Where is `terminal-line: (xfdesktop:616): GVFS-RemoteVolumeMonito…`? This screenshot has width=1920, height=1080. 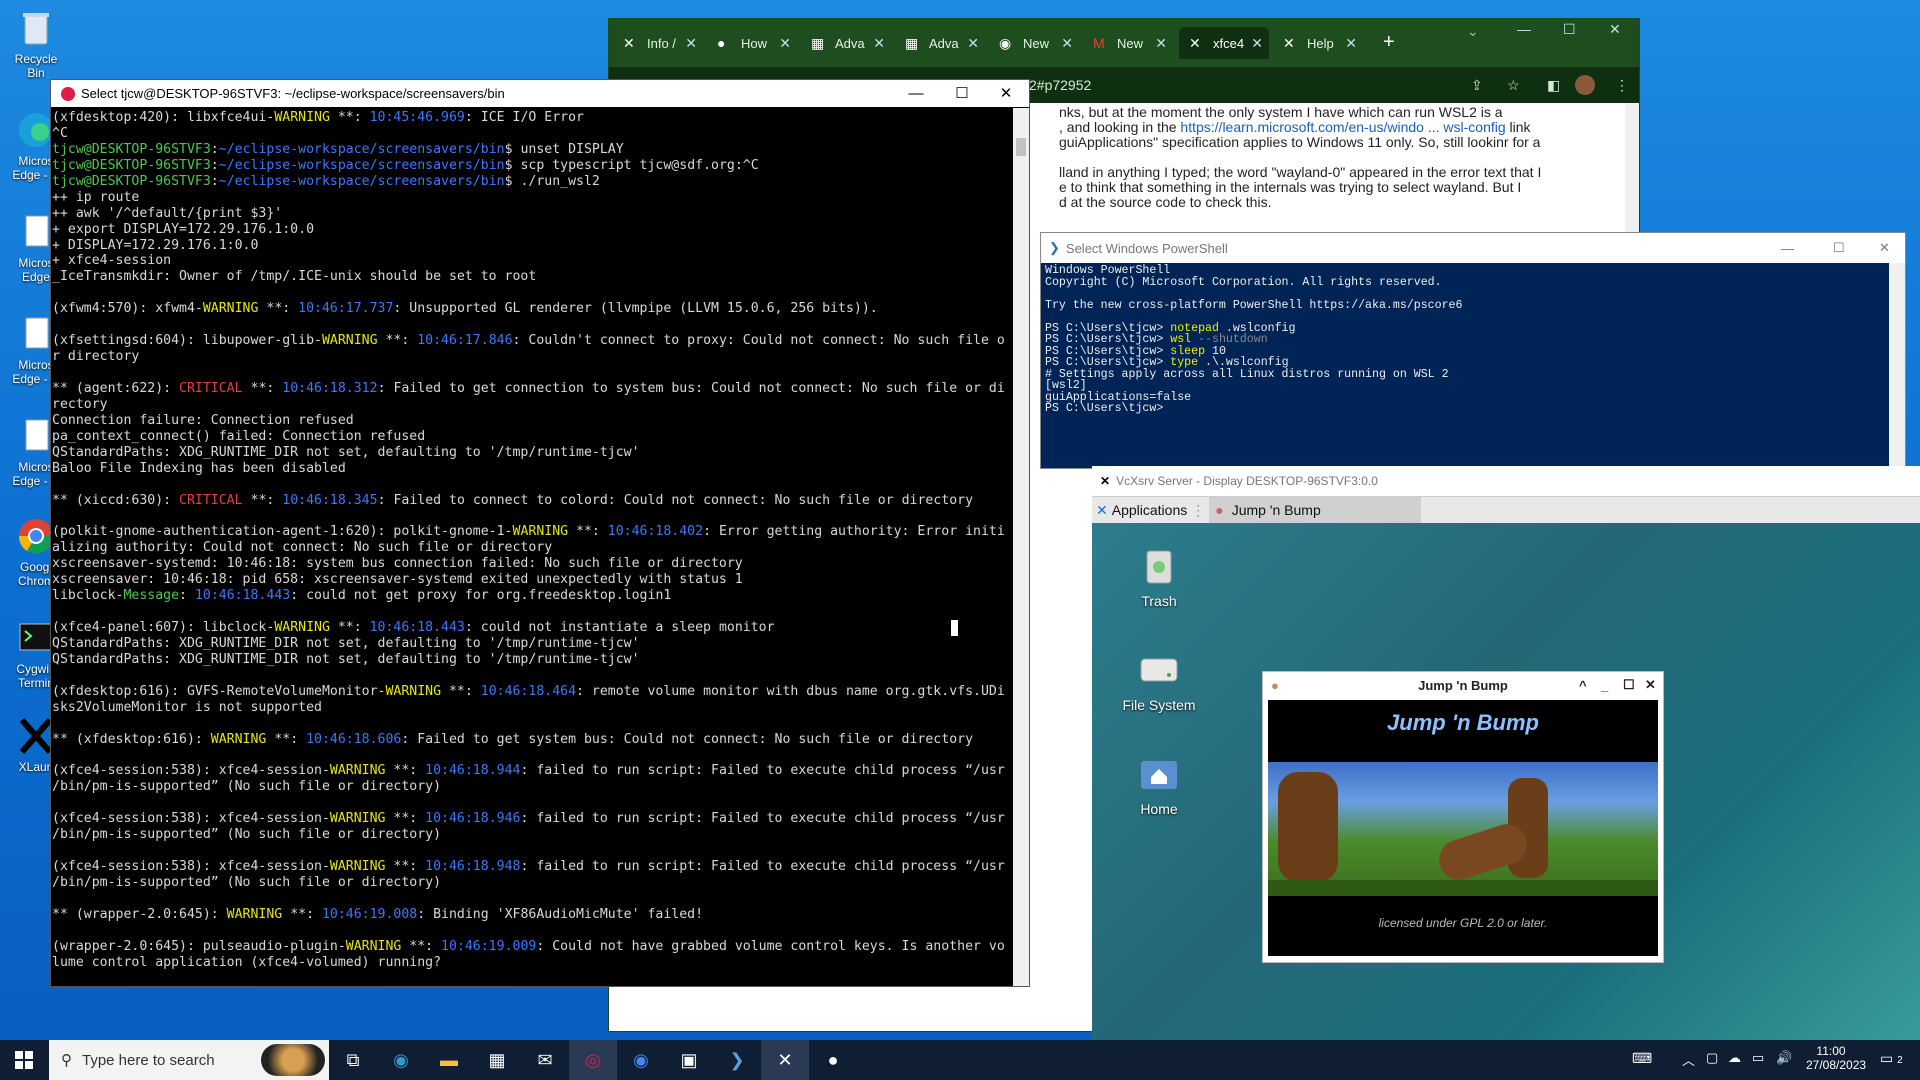 terminal-line: (xfdesktop:616): GVFS-RemoteVolumeMonito… is located at coordinates (528, 691).